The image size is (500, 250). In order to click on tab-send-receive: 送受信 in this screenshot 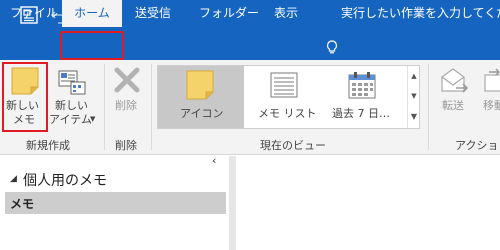, I will do `click(153, 13)`.